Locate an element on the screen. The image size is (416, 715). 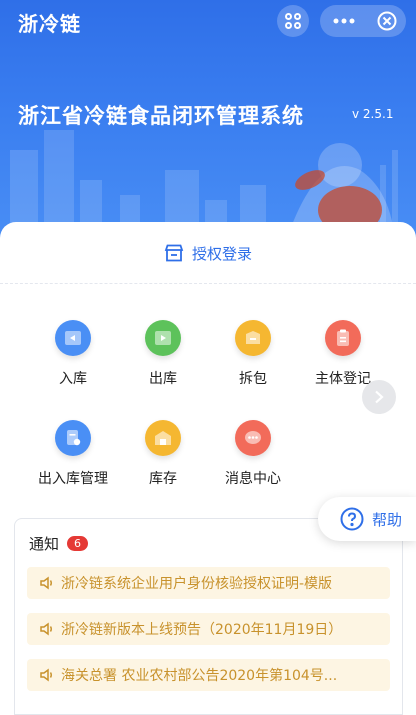
notice-item: 浙冷链系统企业用户身份核验授权证明-模版 is located at coordinates (208, 583).